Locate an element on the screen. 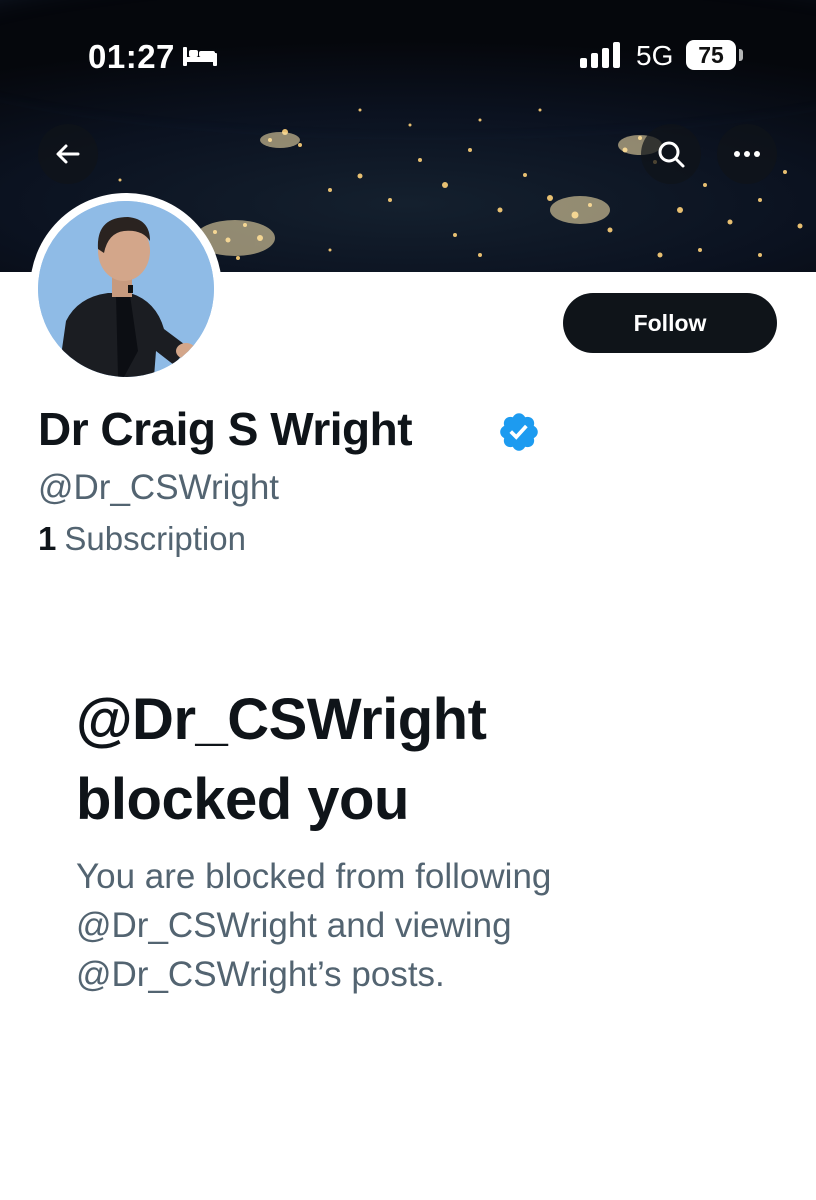 The image size is (816, 1200). back-button is located at coordinates (68, 154).